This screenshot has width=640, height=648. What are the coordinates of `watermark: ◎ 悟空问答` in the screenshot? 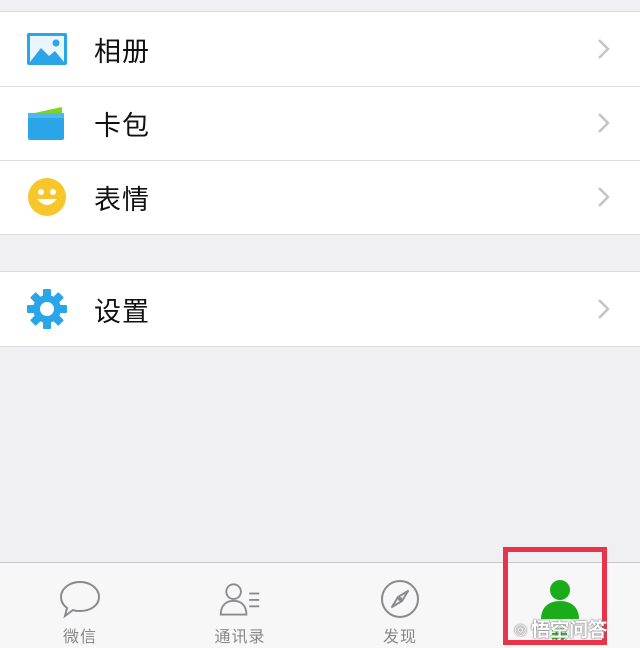 It's located at (560, 628).